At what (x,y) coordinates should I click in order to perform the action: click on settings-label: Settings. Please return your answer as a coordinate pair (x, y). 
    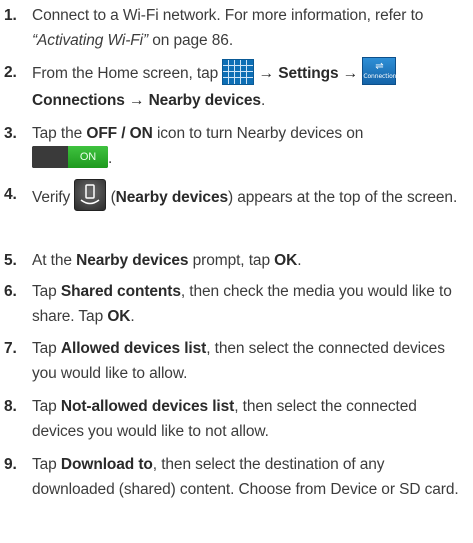
    Looking at the image, I should click on (308, 74).